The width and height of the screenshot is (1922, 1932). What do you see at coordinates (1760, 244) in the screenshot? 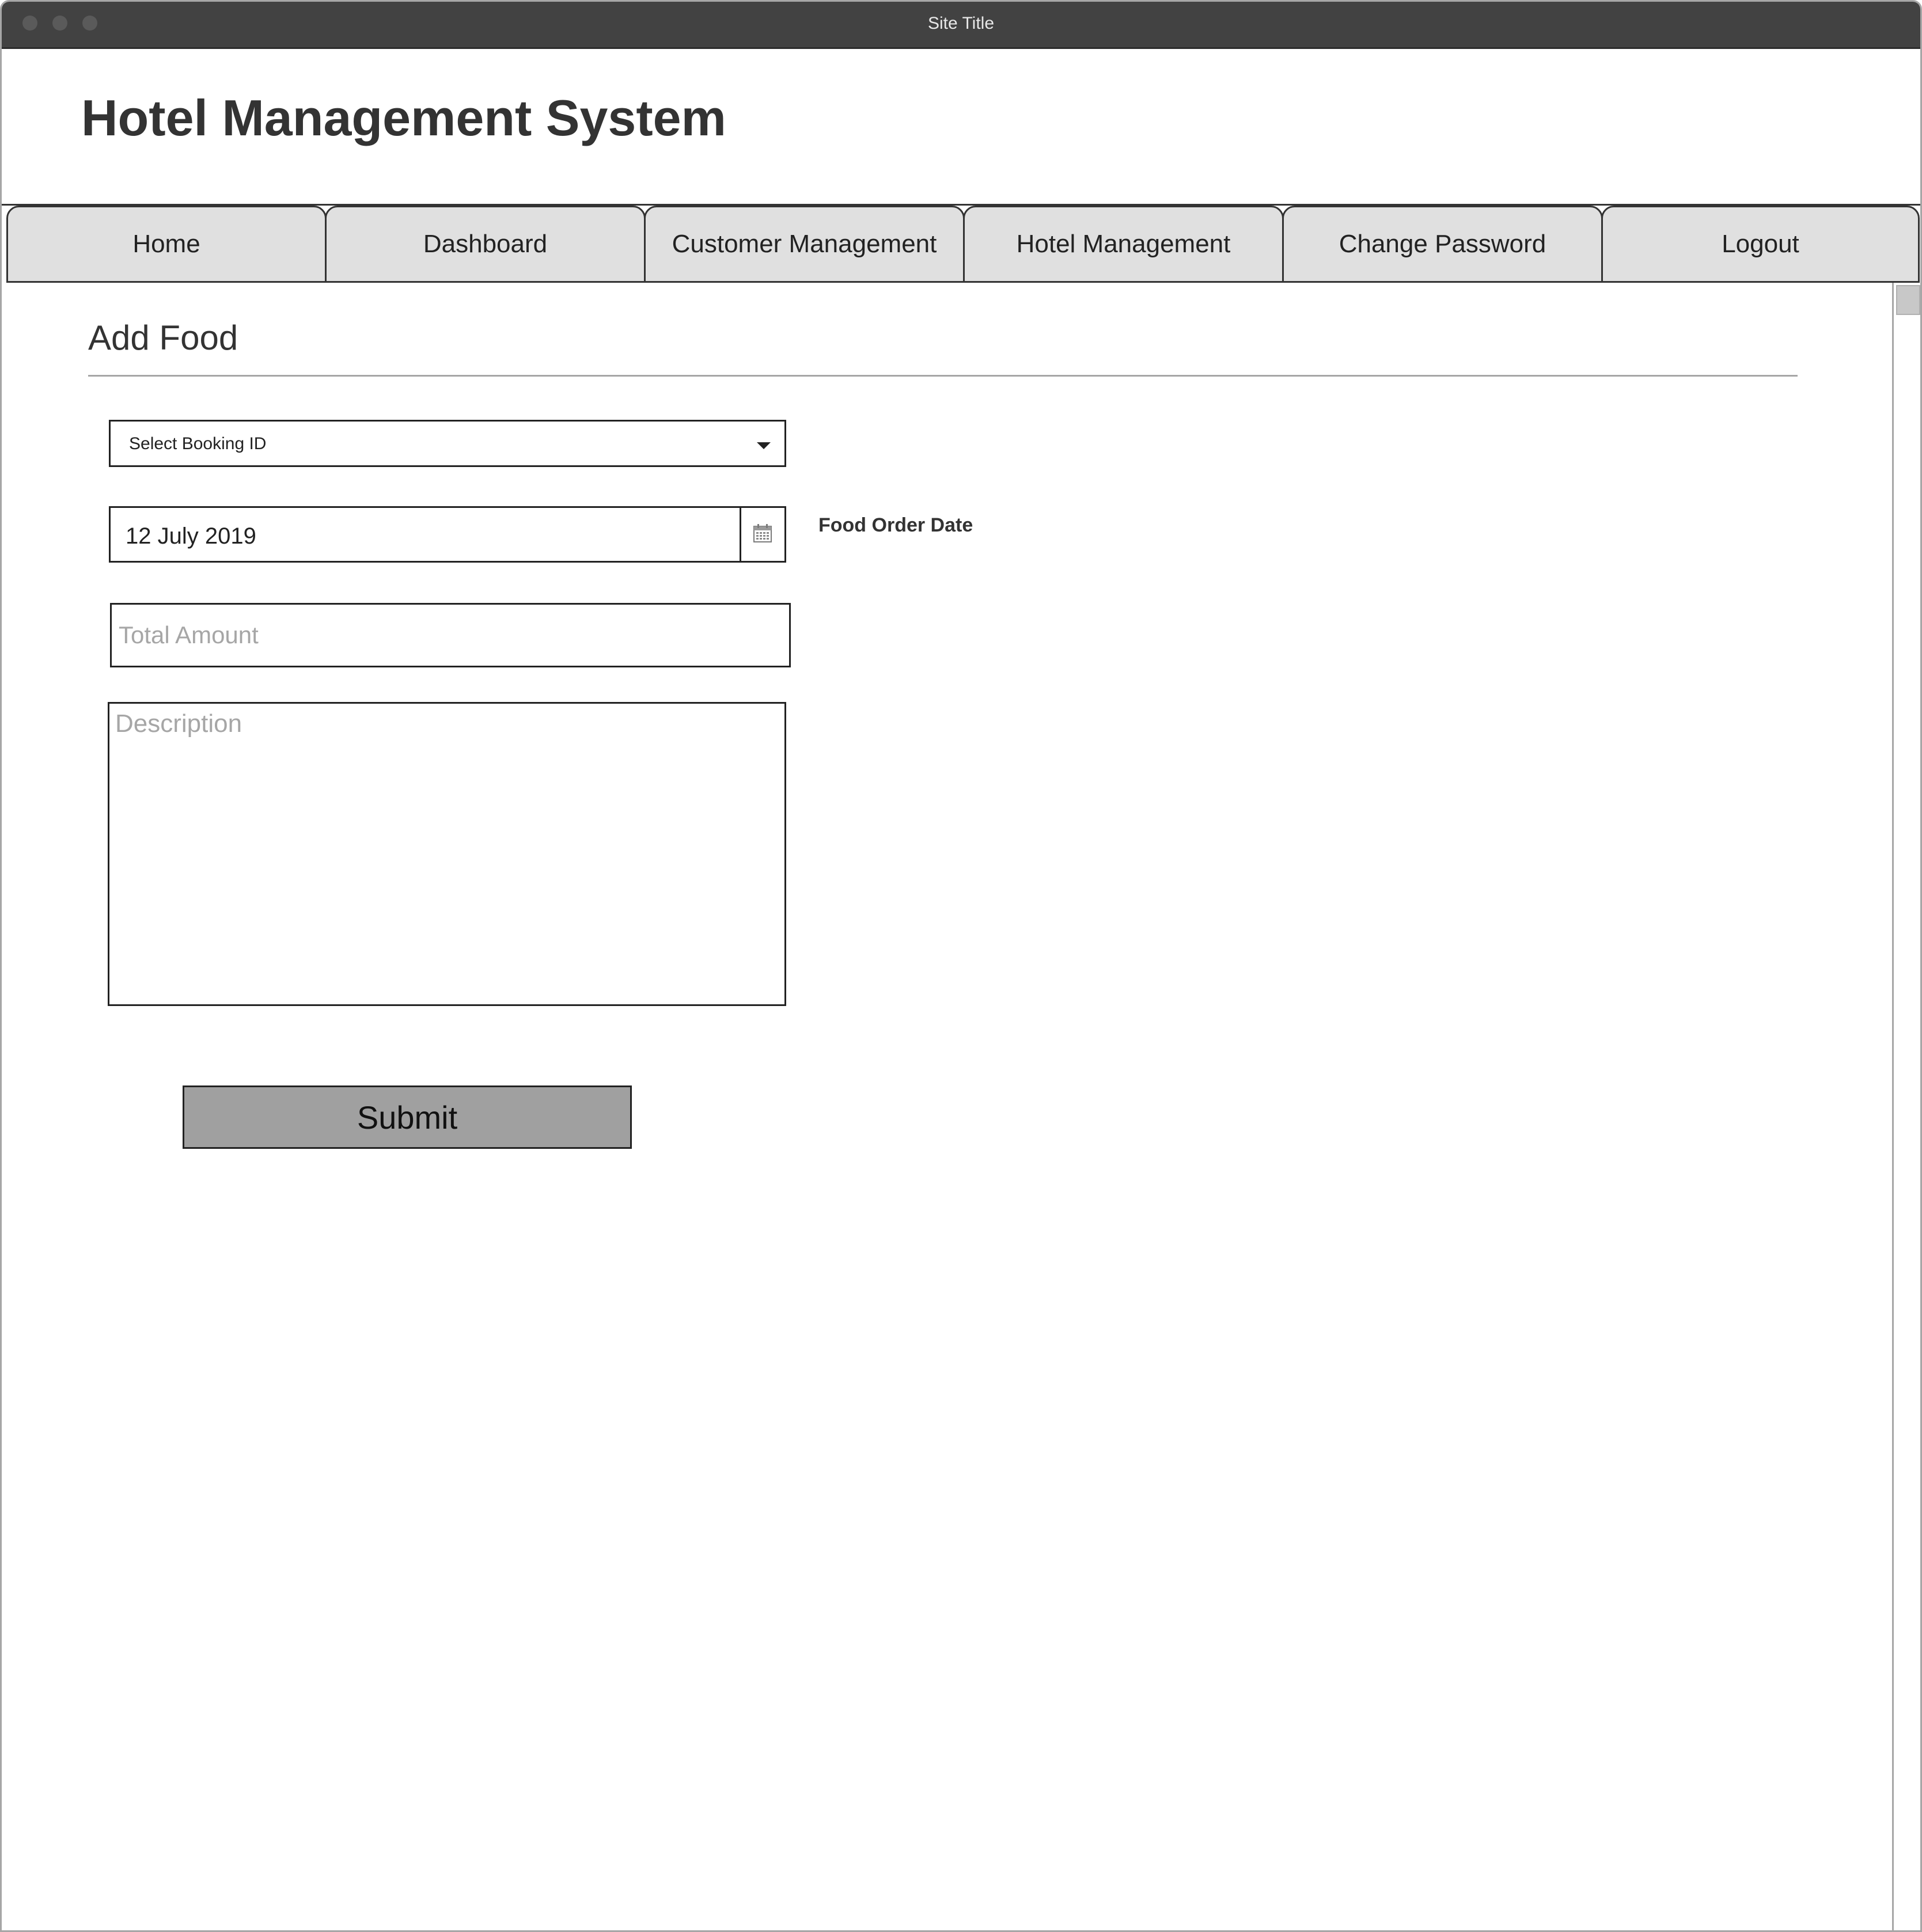
I see `tab-logout: Logout` at bounding box center [1760, 244].